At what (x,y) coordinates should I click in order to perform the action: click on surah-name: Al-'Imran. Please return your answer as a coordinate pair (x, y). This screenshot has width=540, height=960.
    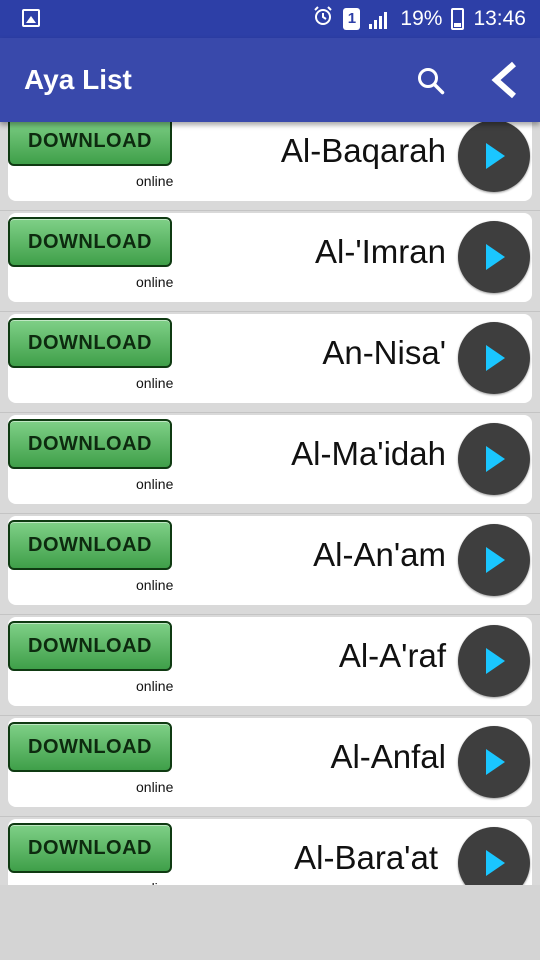
    Looking at the image, I should click on (380, 251).